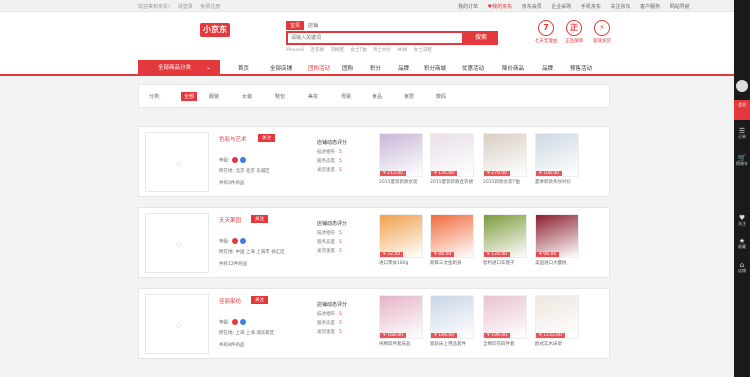  I want to click on category-menu-button: 全部商品分类 ⌄, so click(179, 68).